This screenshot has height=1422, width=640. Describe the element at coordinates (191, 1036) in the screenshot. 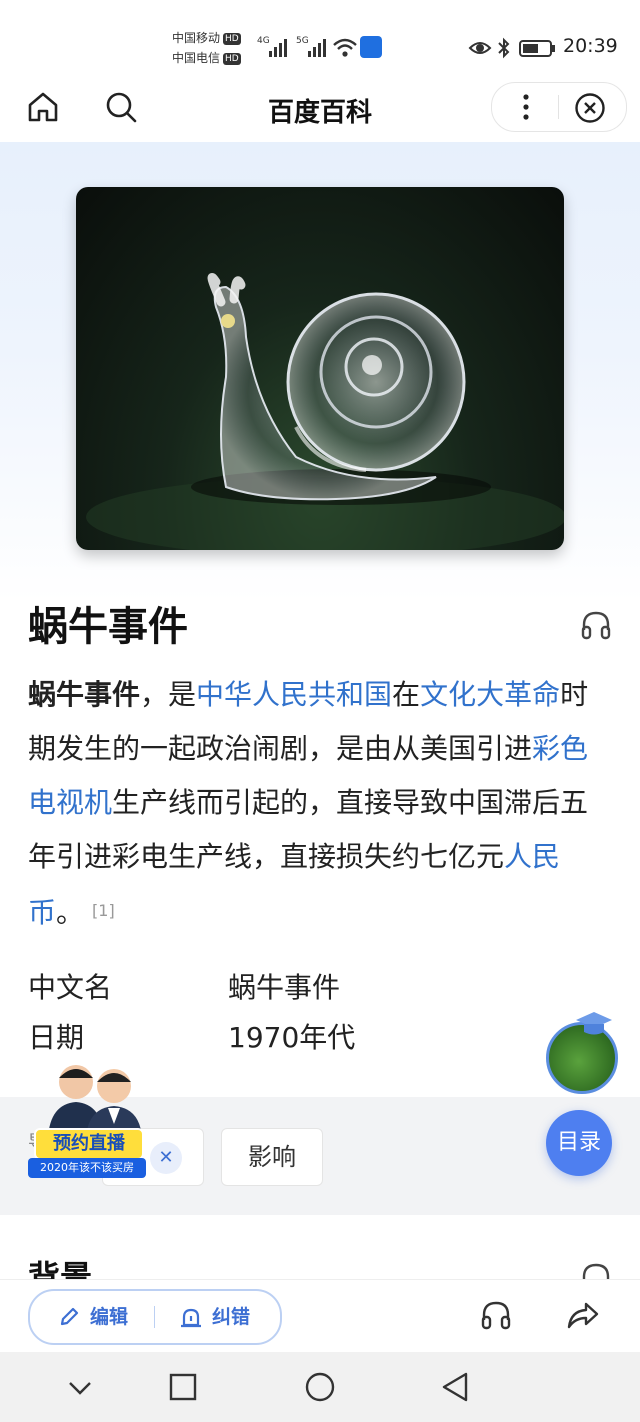

I see `info-row-date: 日期 1970年代` at that location.